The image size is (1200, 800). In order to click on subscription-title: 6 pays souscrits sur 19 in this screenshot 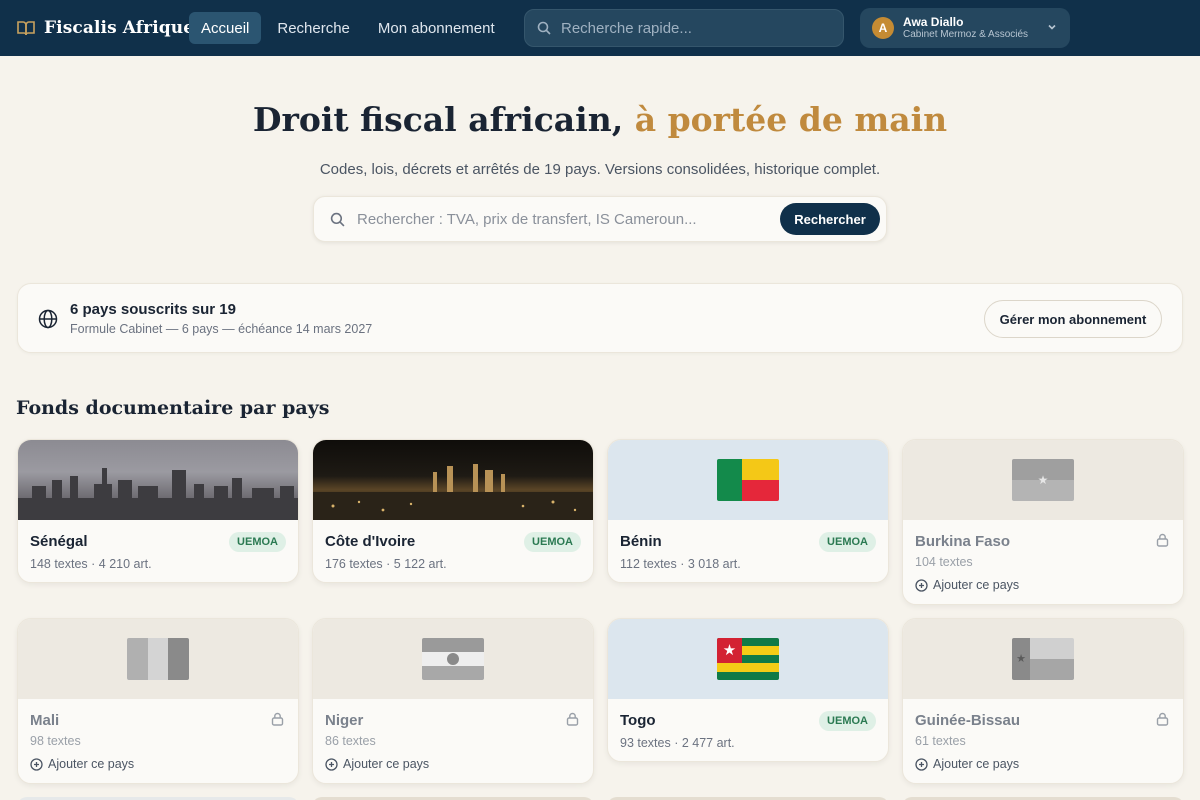, I will do `click(153, 309)`.